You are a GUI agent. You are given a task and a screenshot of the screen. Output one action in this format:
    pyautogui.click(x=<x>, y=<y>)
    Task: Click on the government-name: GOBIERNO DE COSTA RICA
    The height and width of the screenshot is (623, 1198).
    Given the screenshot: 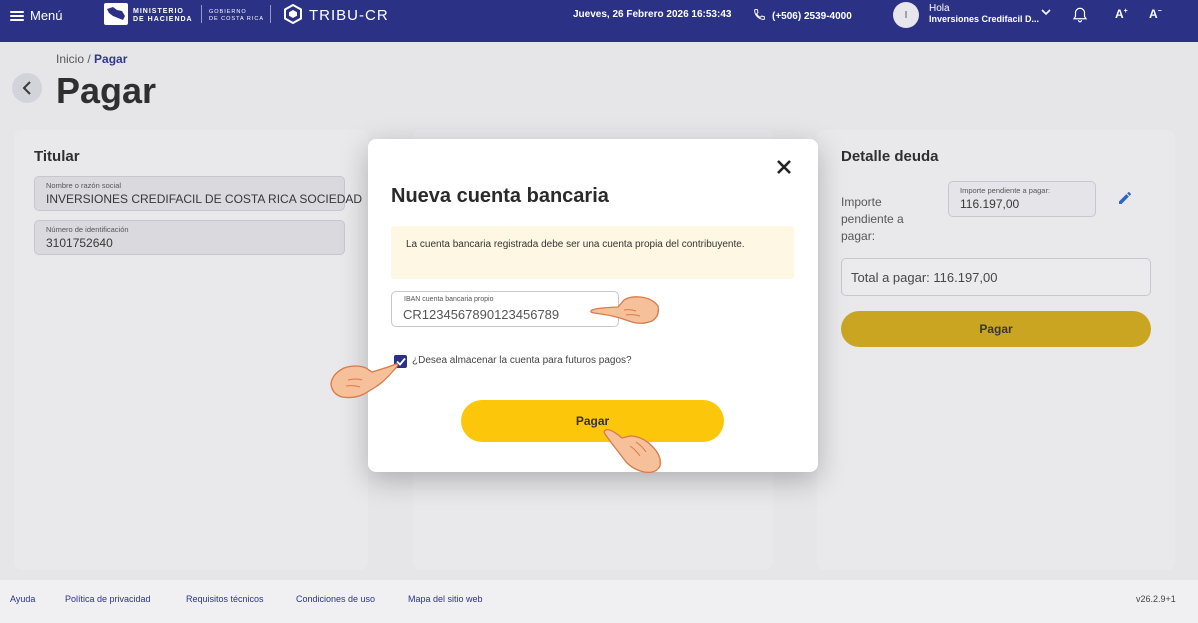 What is the action you would take?
    pyautogui.click(x=237, y=15)
    